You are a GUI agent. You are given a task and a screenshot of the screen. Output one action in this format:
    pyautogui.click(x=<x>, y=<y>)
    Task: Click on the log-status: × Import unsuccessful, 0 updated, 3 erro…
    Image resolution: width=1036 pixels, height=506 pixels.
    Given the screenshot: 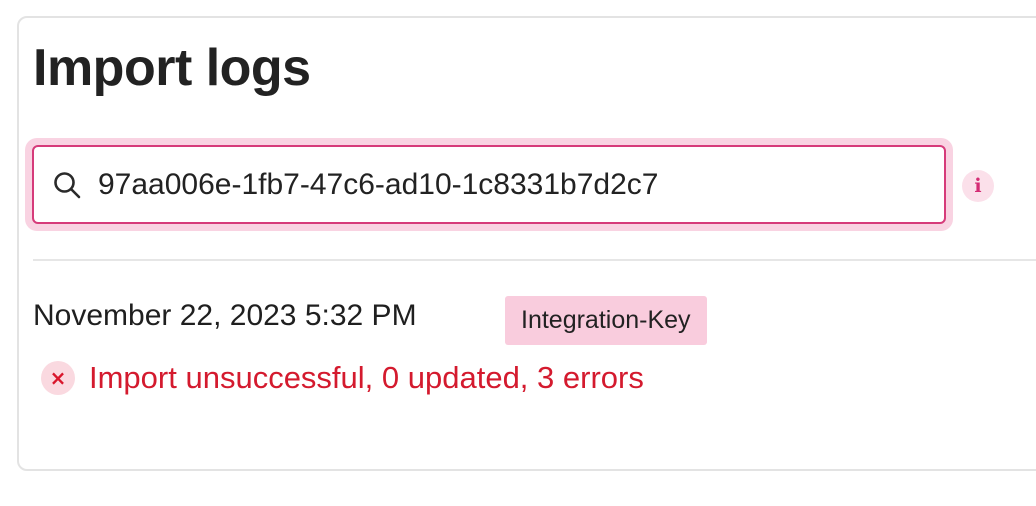 What is the action you would take?
    pyautogui.click(x=342, y=378)
    